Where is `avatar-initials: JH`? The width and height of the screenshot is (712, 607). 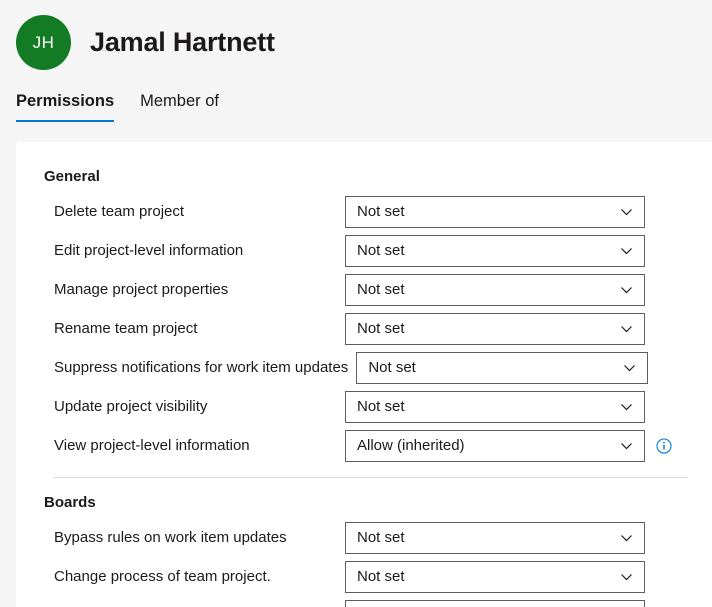 avatar-initials: JH is located at coordinates (43, 42).